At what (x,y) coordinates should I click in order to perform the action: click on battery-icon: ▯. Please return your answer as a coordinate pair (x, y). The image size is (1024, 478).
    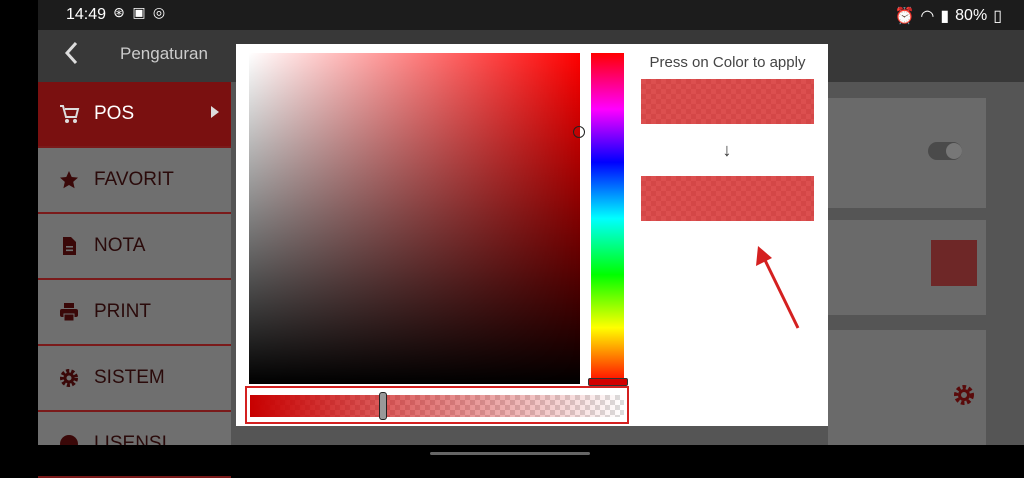
    Looking at the image, I should click on (997, 16).